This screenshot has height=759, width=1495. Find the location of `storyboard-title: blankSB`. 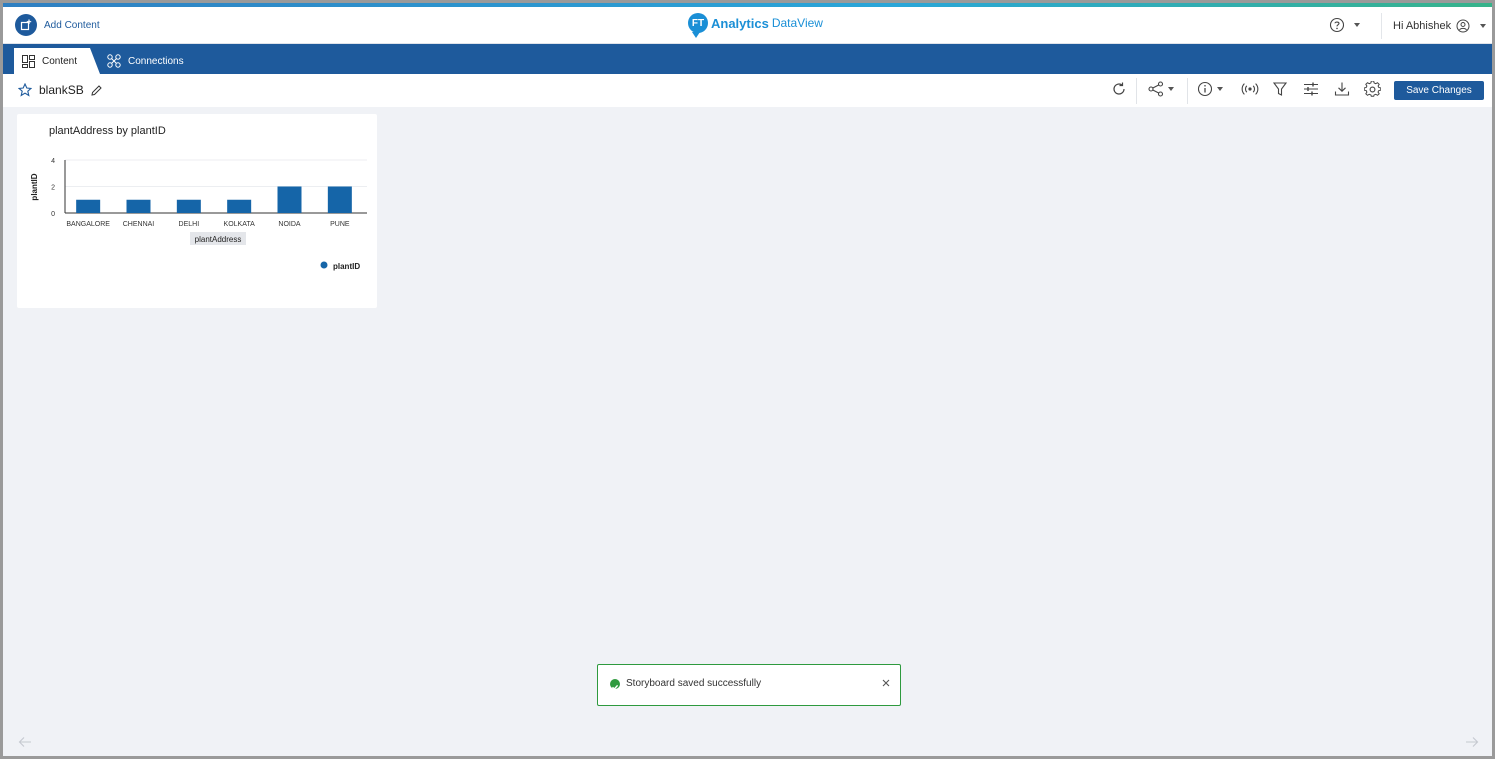

storyboard-title: blankSB is located at coordinates (61, 90).